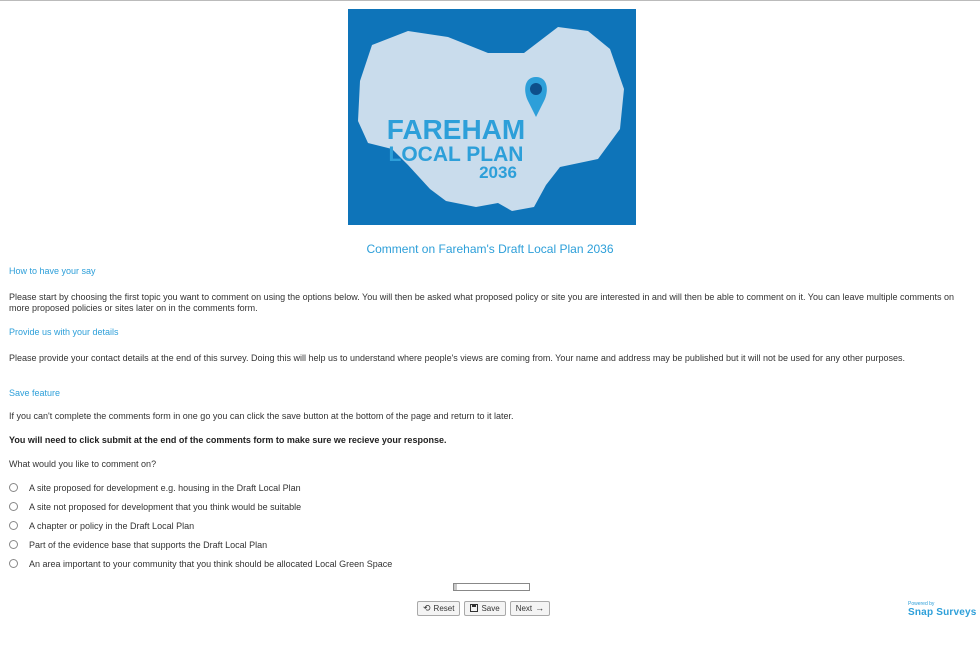  I want to click on section-heading-how-to-have-your-say: How to have your say, so click(52, 271).